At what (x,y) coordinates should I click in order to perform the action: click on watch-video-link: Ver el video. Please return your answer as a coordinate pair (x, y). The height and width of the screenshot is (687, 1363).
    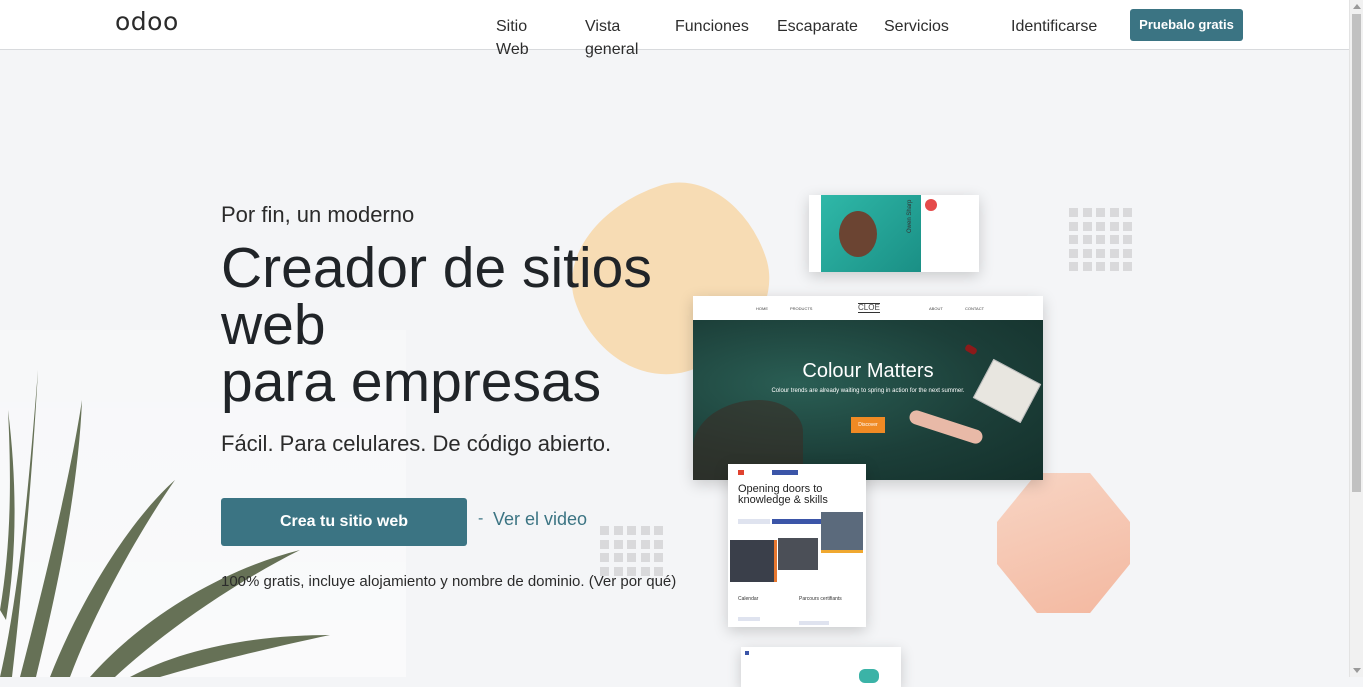
    Looking at the image, I should click on (540, 519).